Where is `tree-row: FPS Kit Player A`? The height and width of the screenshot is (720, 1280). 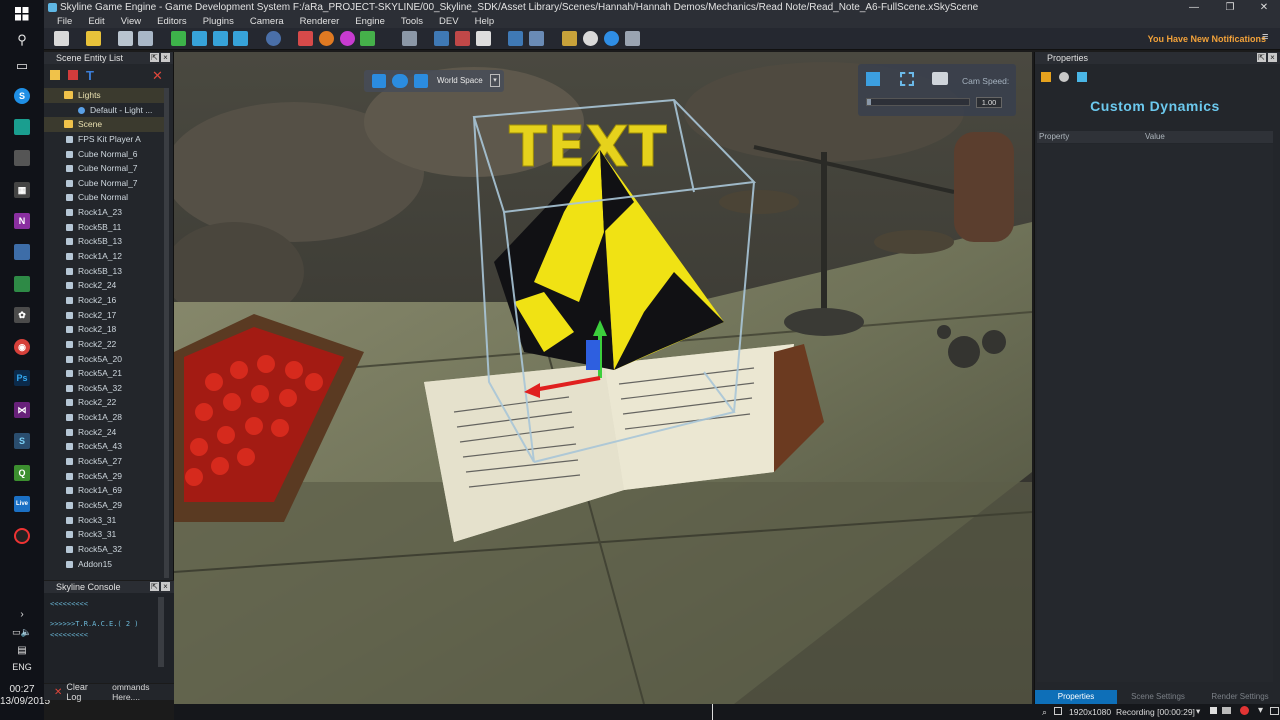
tree-row: FPS Kit Player A is located at coordinates (104, 139).